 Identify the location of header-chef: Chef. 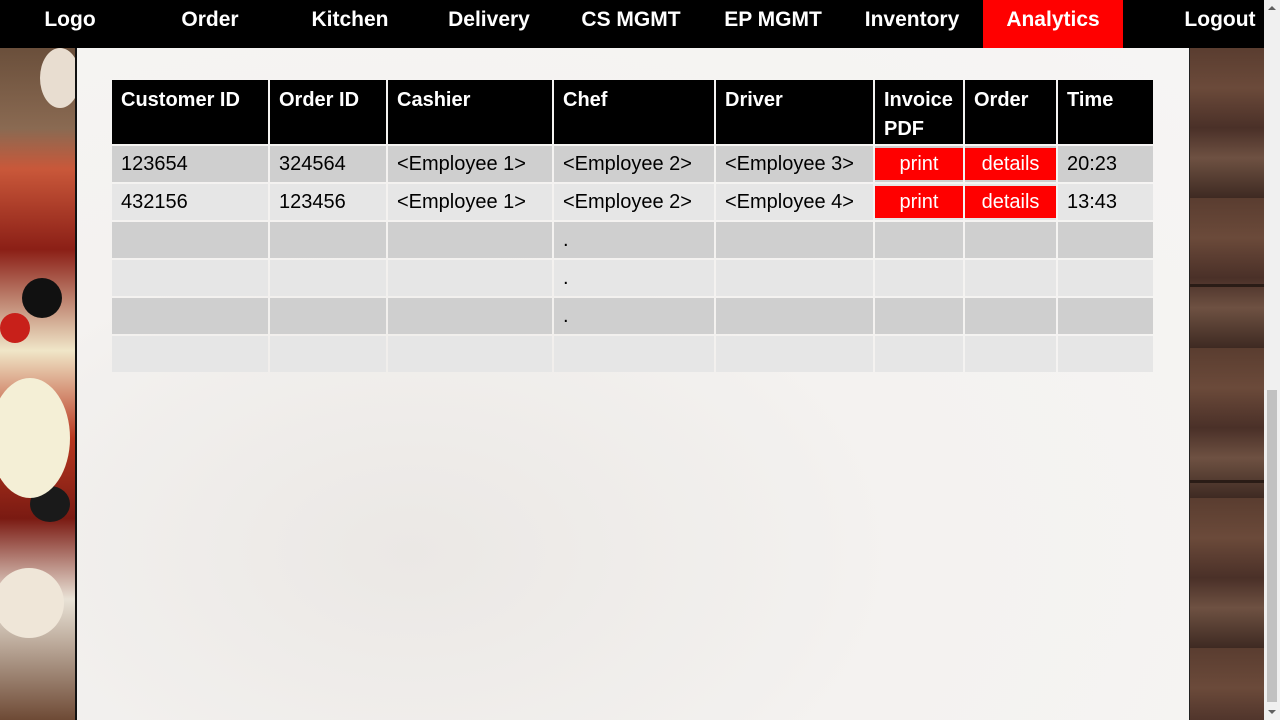
(634, 112).